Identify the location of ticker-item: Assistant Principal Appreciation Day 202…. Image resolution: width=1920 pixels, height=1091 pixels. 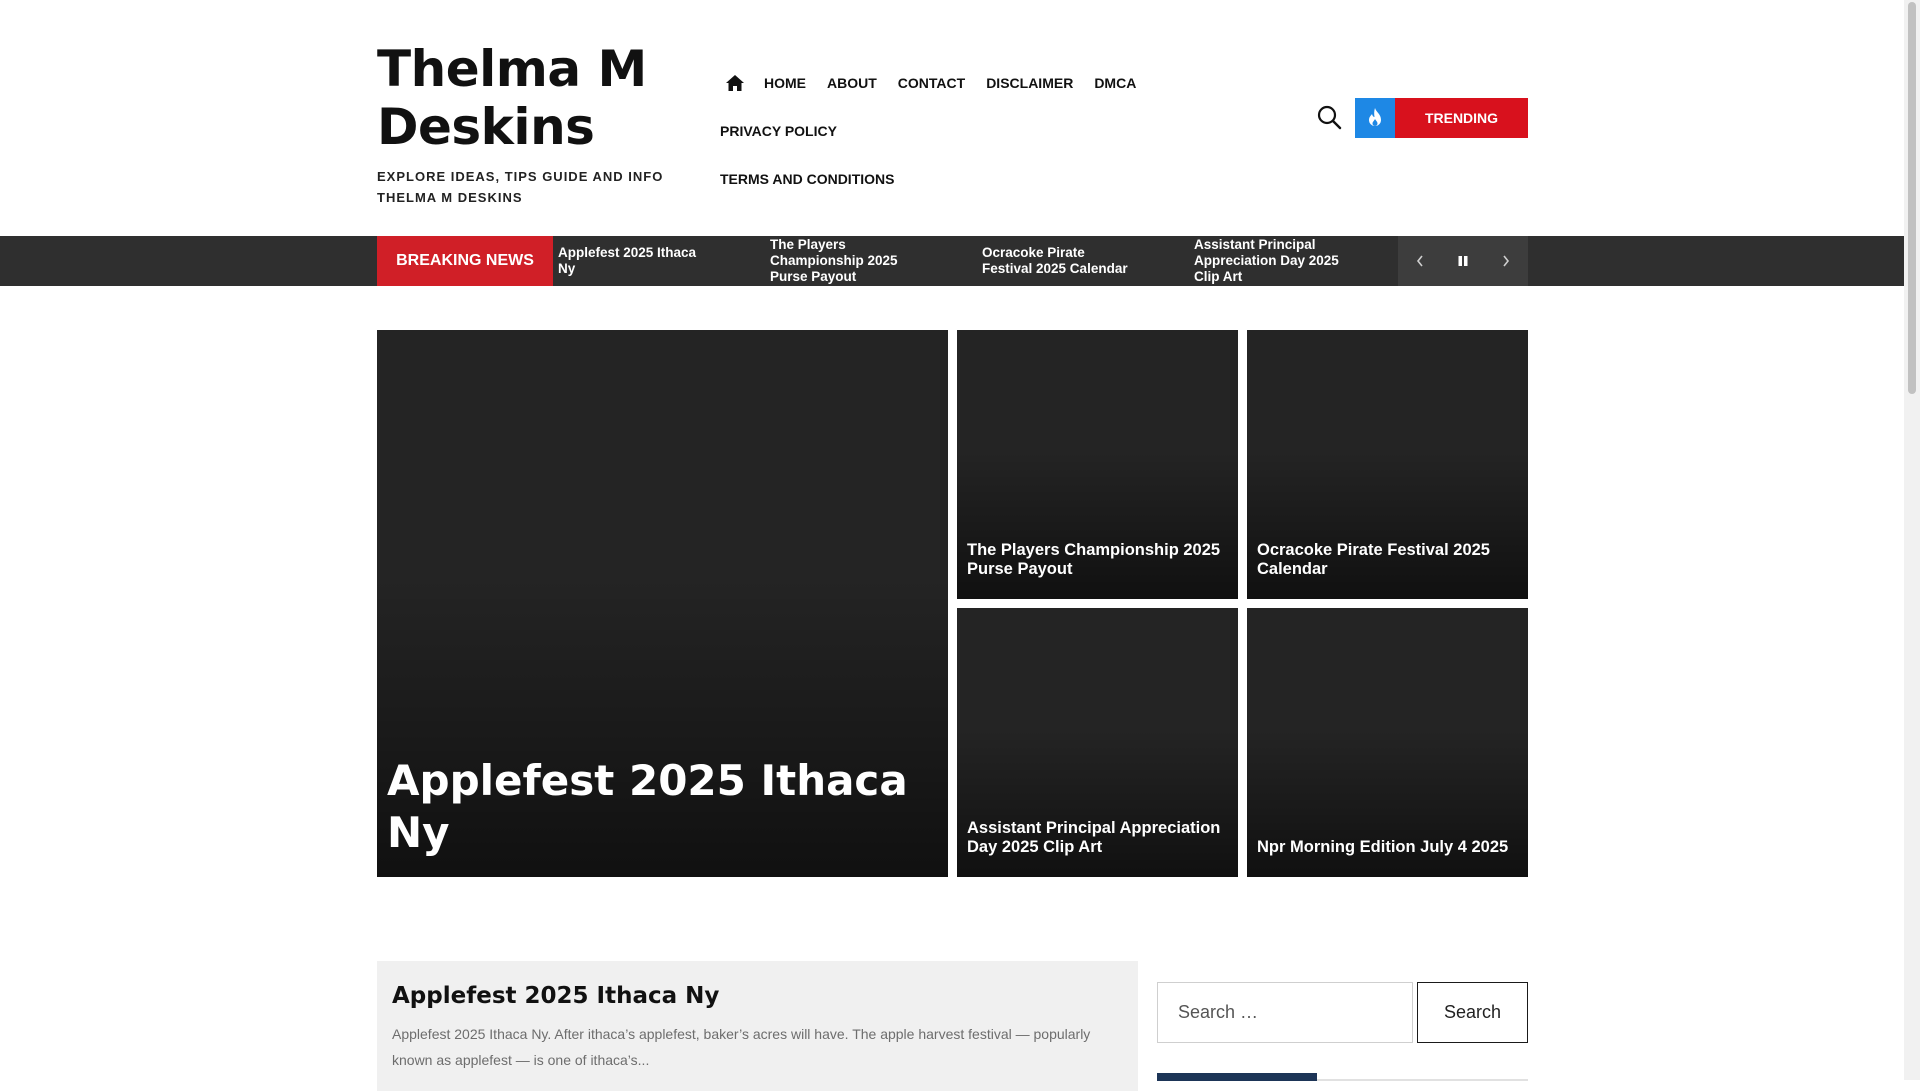
(1269, 261).